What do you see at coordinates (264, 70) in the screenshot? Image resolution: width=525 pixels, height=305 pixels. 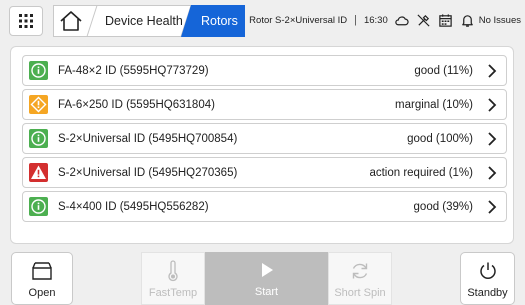 I see `rotor-row: FA-48×2 ID (5595HQ773729) good (11%)` at bounding box center [264, 70].